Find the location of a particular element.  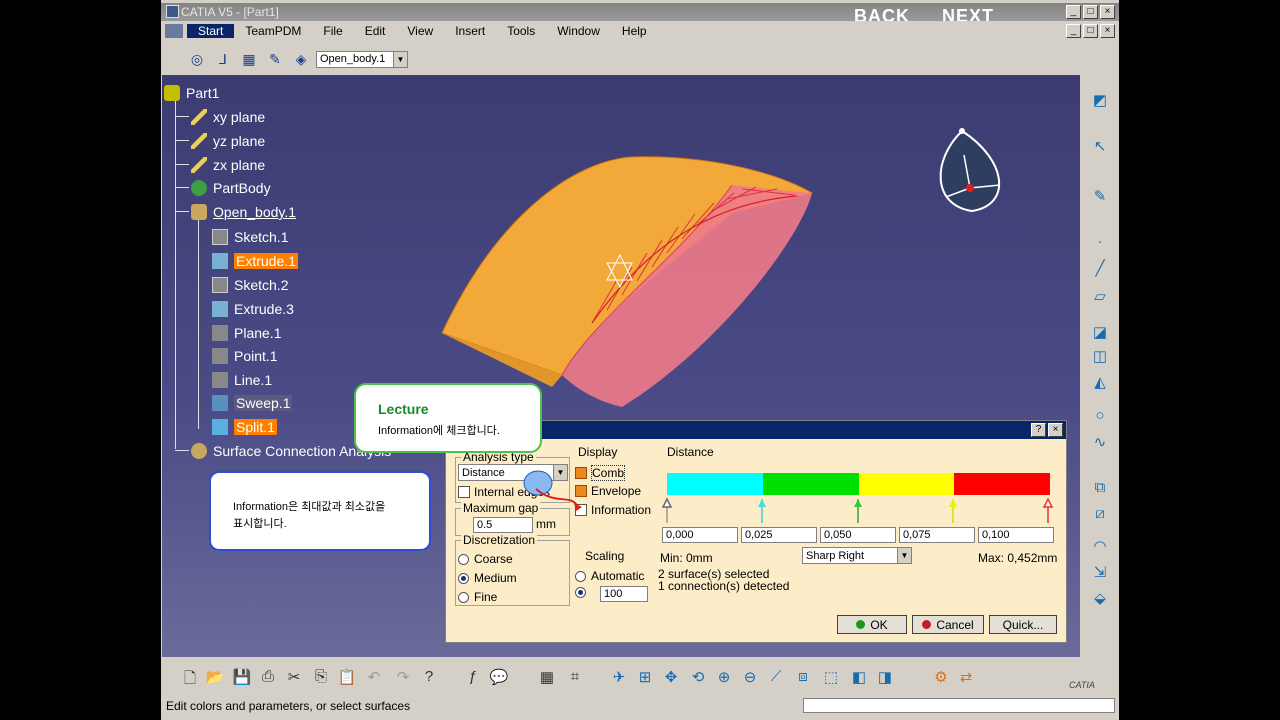

dialog-close-button: × is located at coordinates (1055, 430).